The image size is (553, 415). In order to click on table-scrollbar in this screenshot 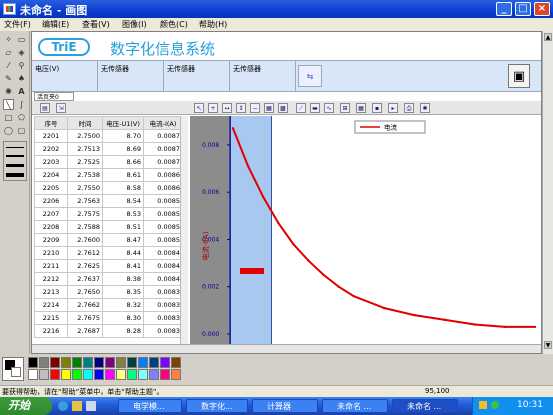, I will do `click(184, 230)`.